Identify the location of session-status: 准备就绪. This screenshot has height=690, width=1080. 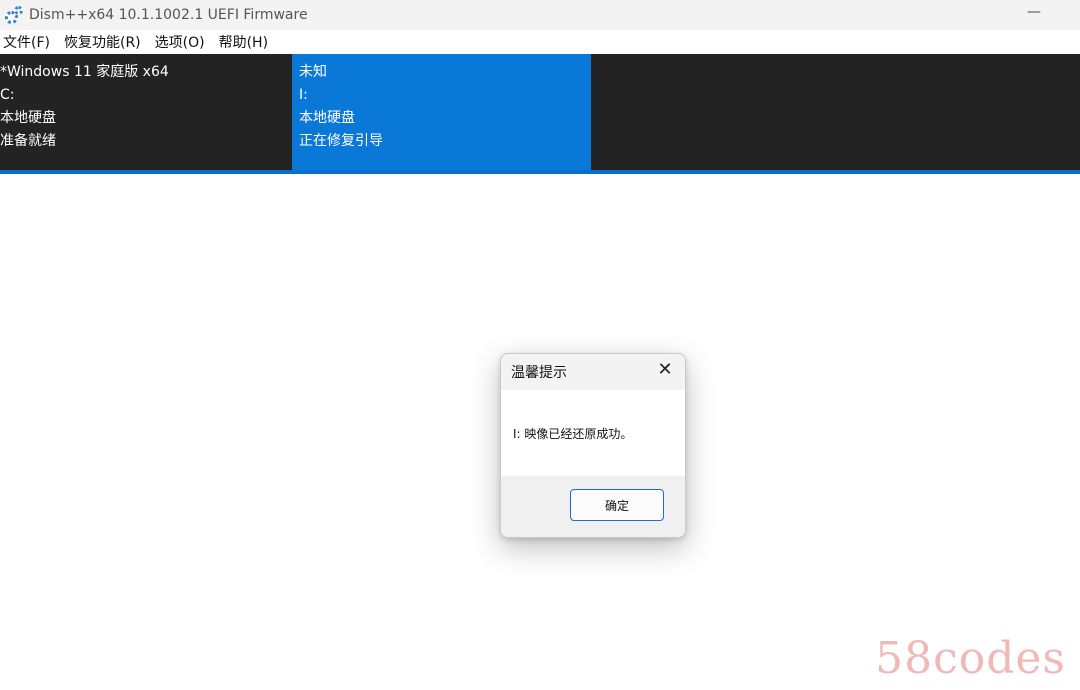
(28, 141).